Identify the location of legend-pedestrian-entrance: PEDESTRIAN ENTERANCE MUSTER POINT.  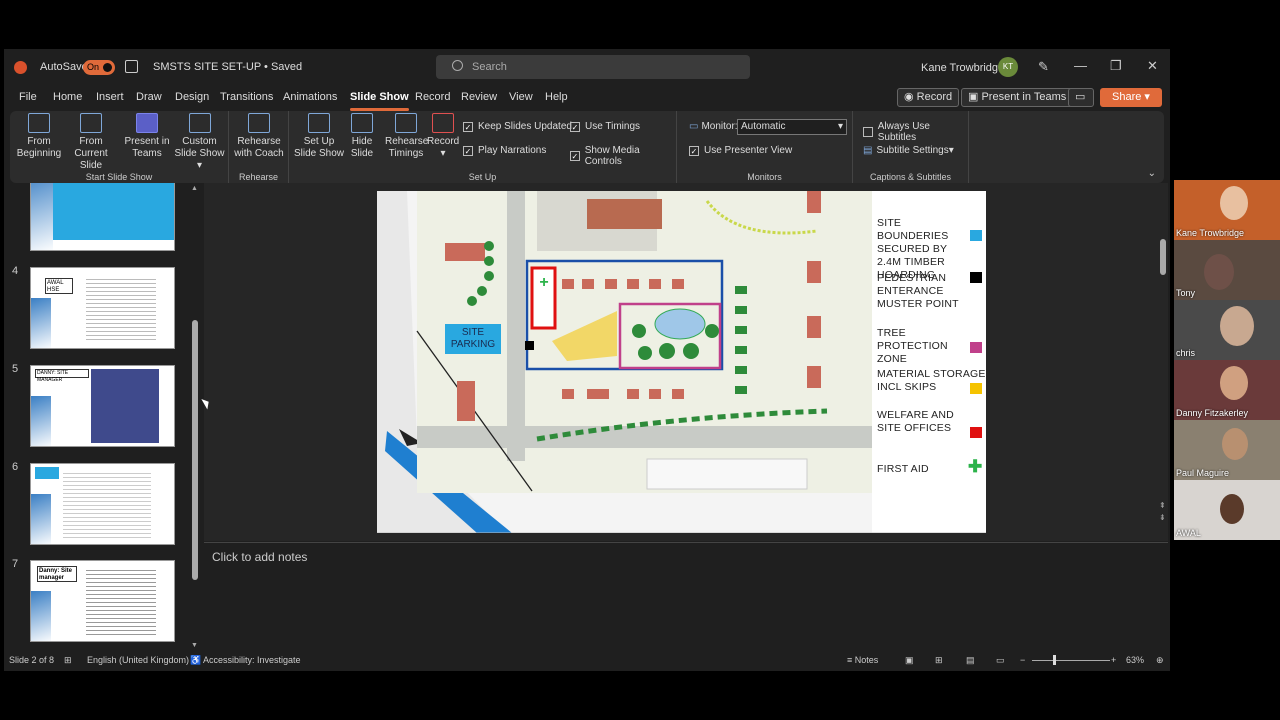
(918, 291).